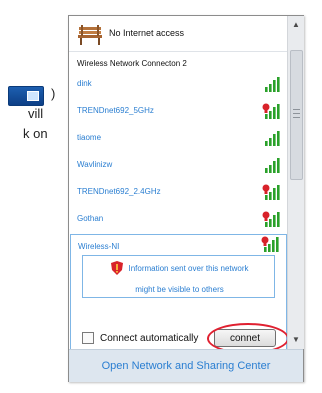  Describe the element at coordinates (89, 137) in the screenshot. I see `network-name: tiaome` at that location.